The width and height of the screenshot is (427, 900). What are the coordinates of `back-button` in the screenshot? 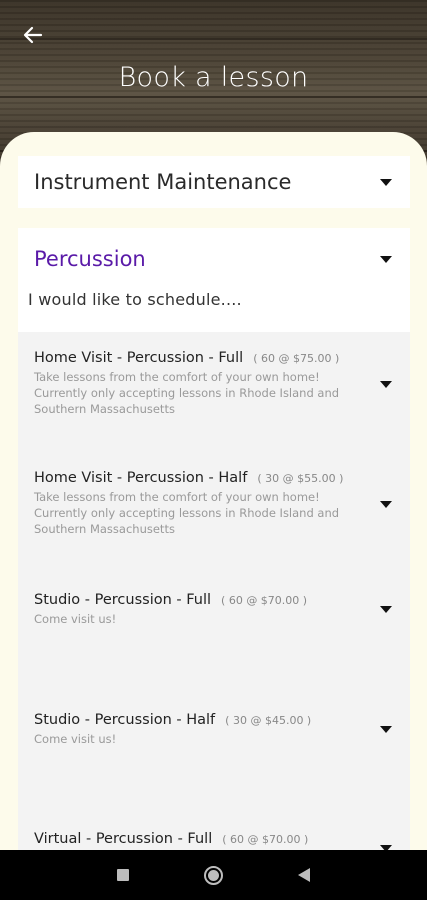 It's located at (33, 35).